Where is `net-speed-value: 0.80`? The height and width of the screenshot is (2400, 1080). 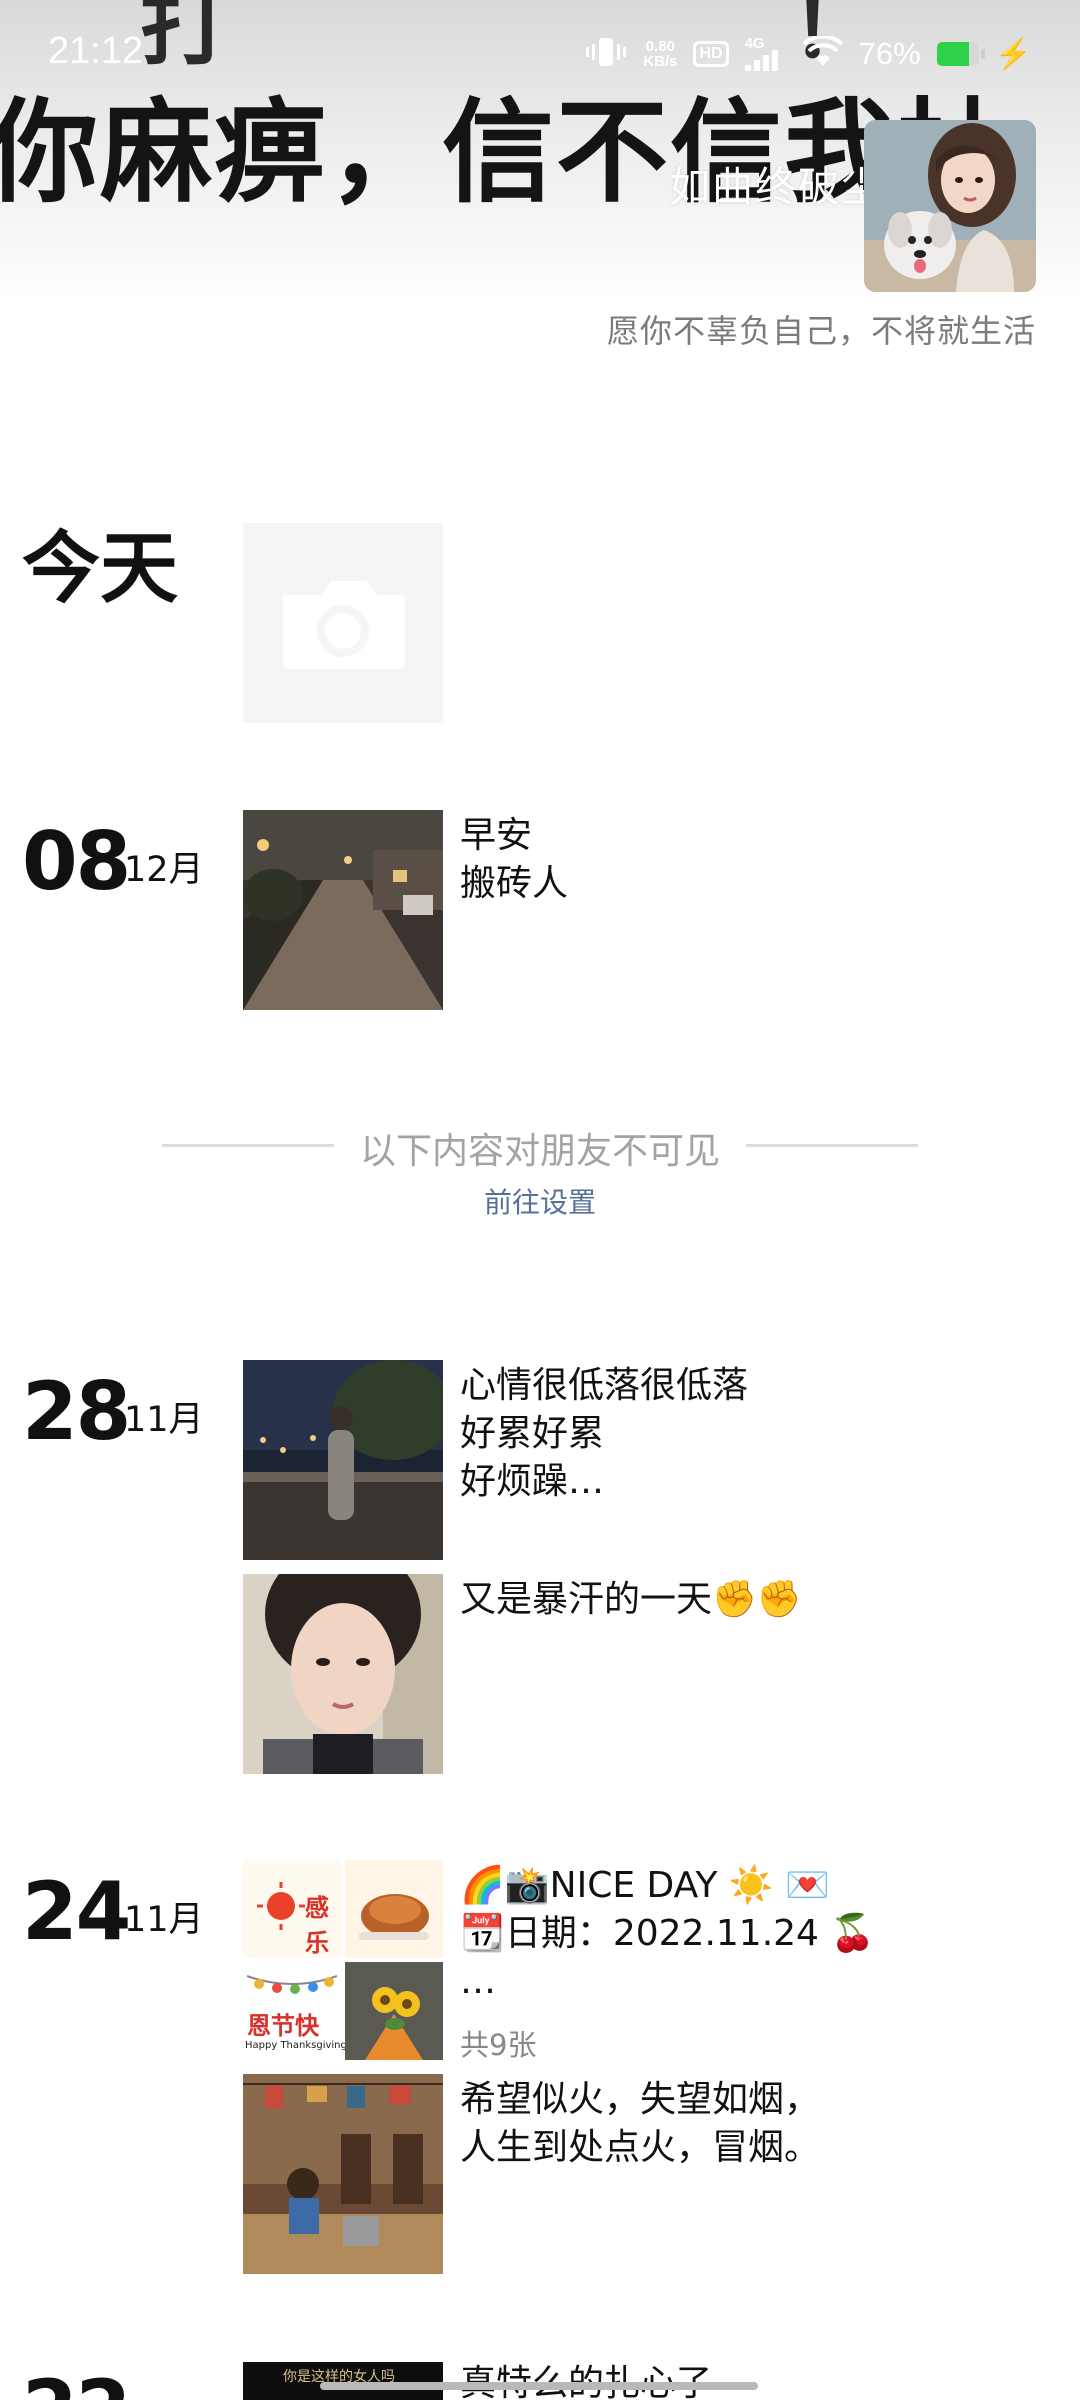 net-speed-value: 0.80 is located at coordinates (660, 46).